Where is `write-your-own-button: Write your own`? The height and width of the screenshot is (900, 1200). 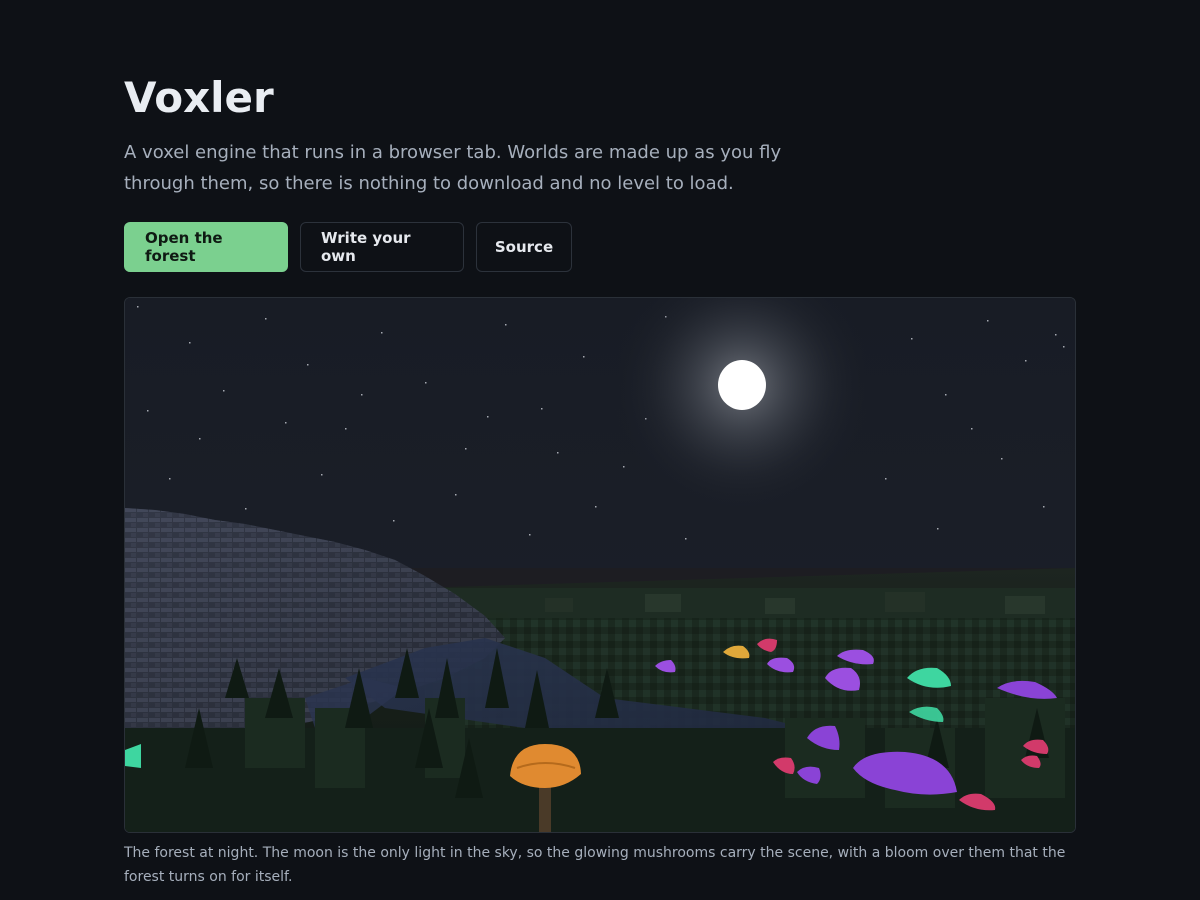
write-your-own-button: Write your own is located at coordinates (382, 247).